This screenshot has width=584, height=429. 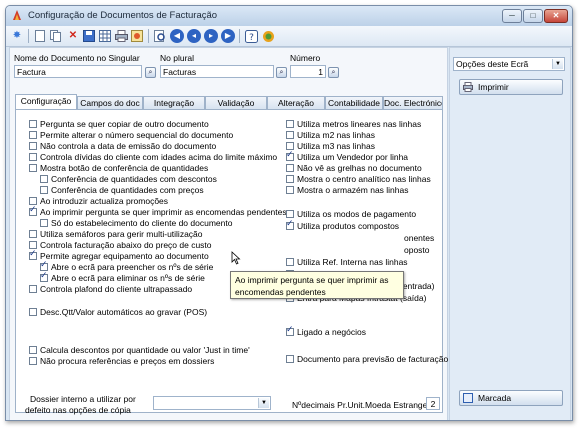 What do you see at coordinates (121, 36) in the screenshot?
I see `print-icon` at bounding box center [121, 36].